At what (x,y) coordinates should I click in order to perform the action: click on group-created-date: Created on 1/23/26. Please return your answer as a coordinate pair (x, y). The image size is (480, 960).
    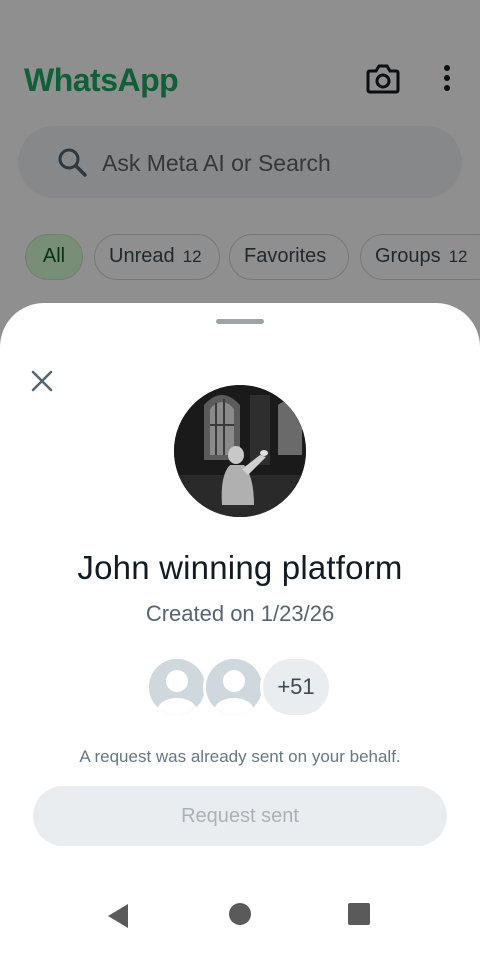
    Looking at the image, I should click on (240, 613).